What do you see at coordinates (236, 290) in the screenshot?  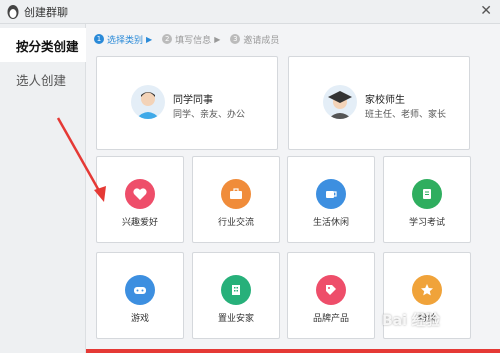 I see `building-icon` at bounding box center [236, 290].